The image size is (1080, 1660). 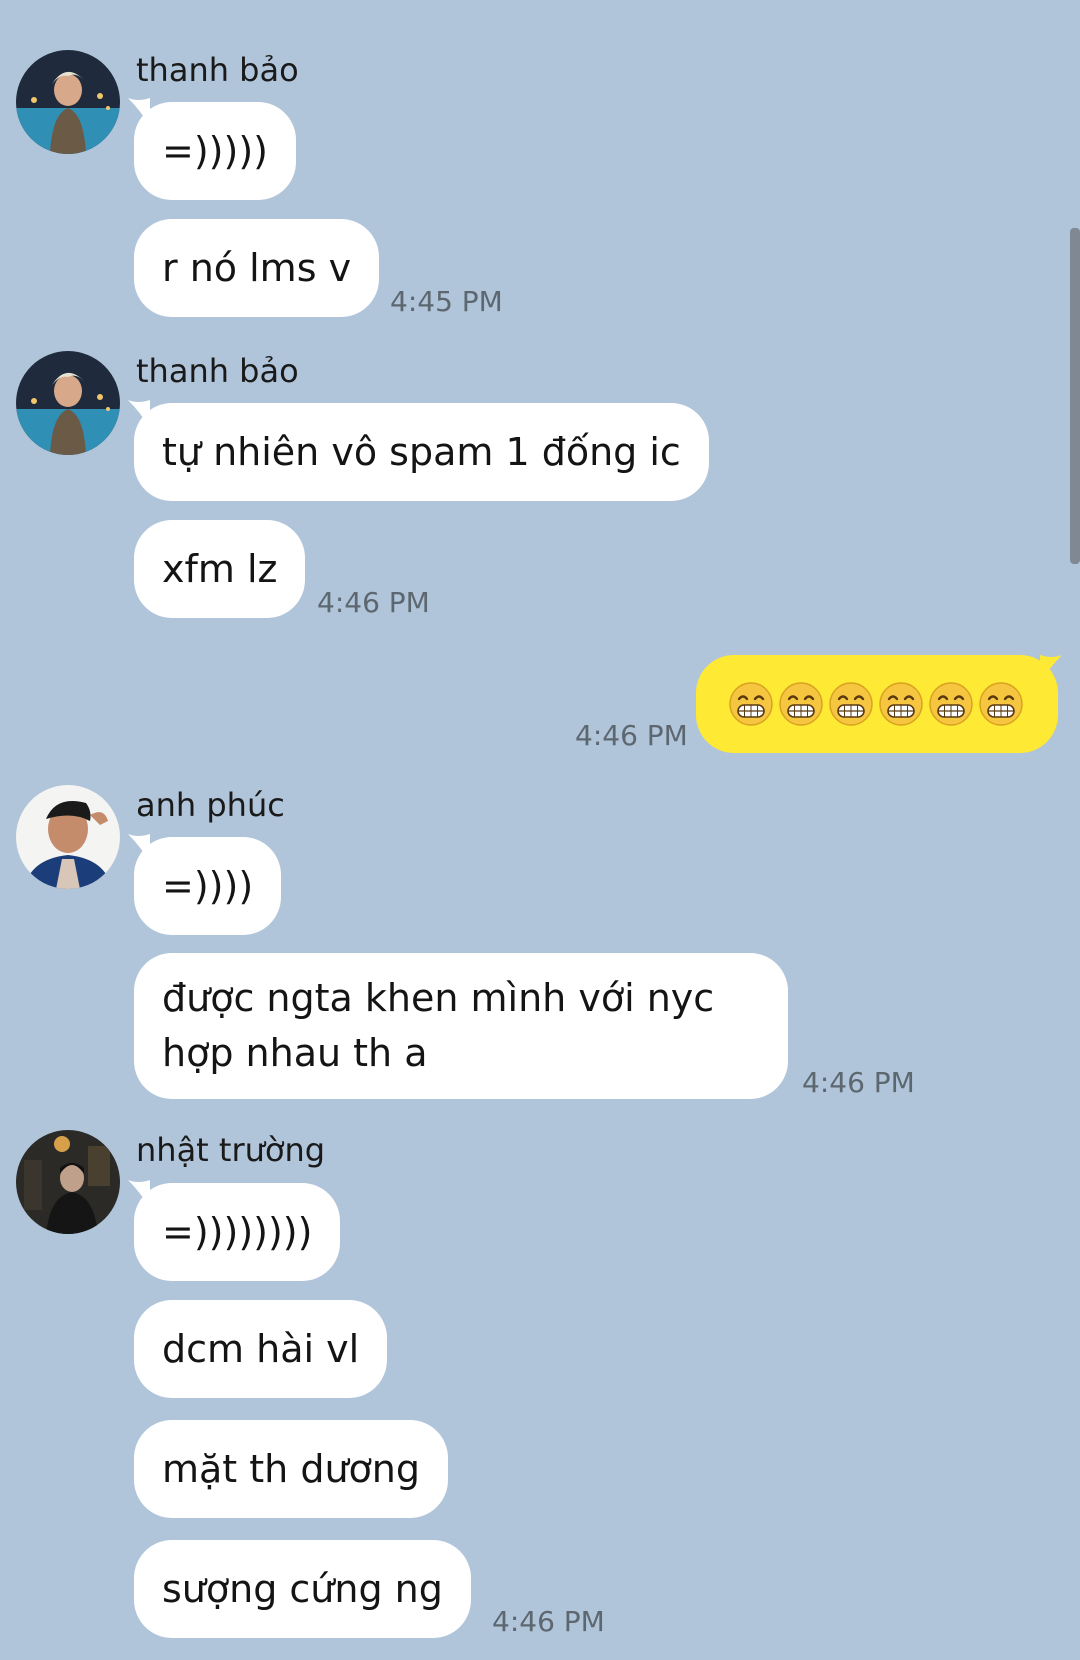 What do you see at coordinates (210, 805) in the screenshot?
I see `sender-name: anh phúc` at bounding box center [210, 805].